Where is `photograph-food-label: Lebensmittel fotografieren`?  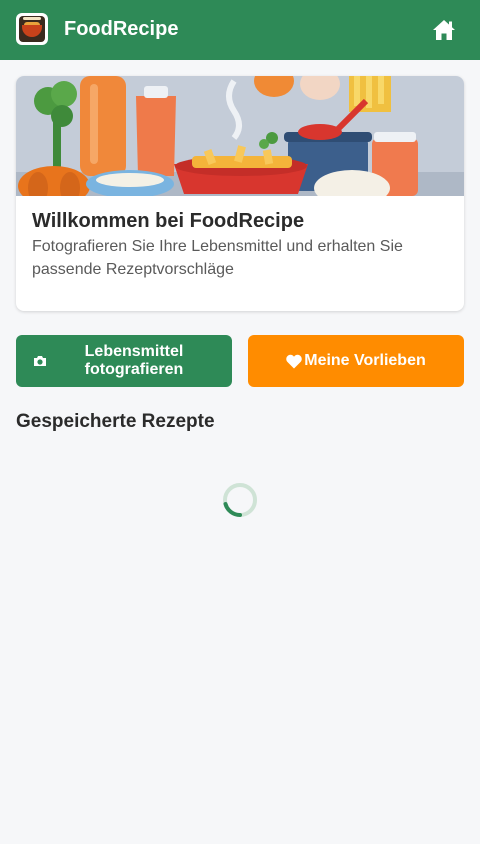 photograph-food-label: Lebensmittel fotografieren is located at coordinates (134, 360).